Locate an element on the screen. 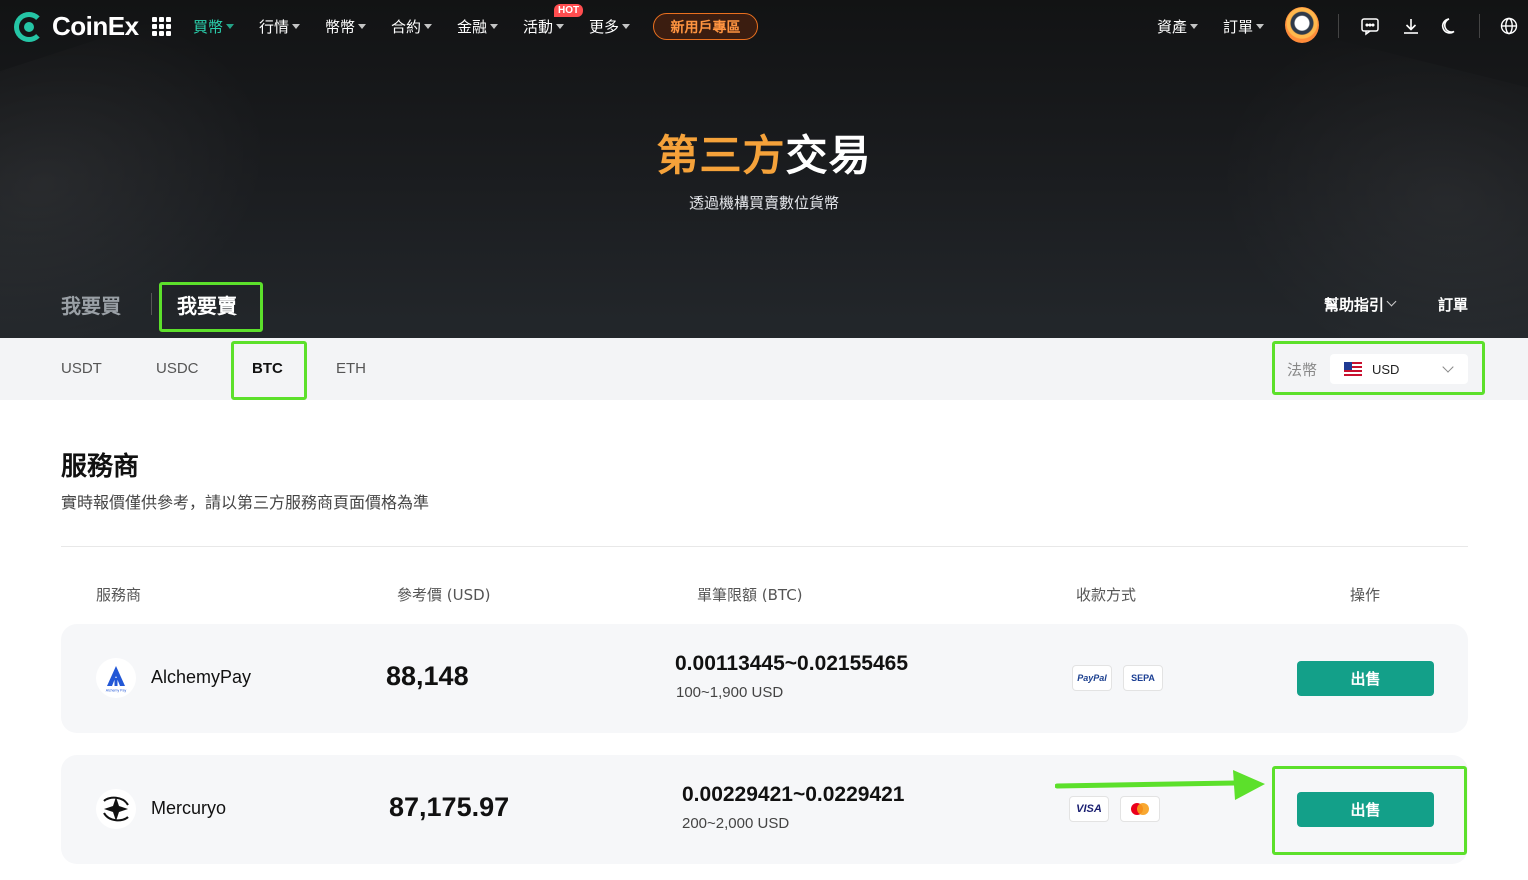  sepa-icon: SEPA is located at coordinates (1143, 678).